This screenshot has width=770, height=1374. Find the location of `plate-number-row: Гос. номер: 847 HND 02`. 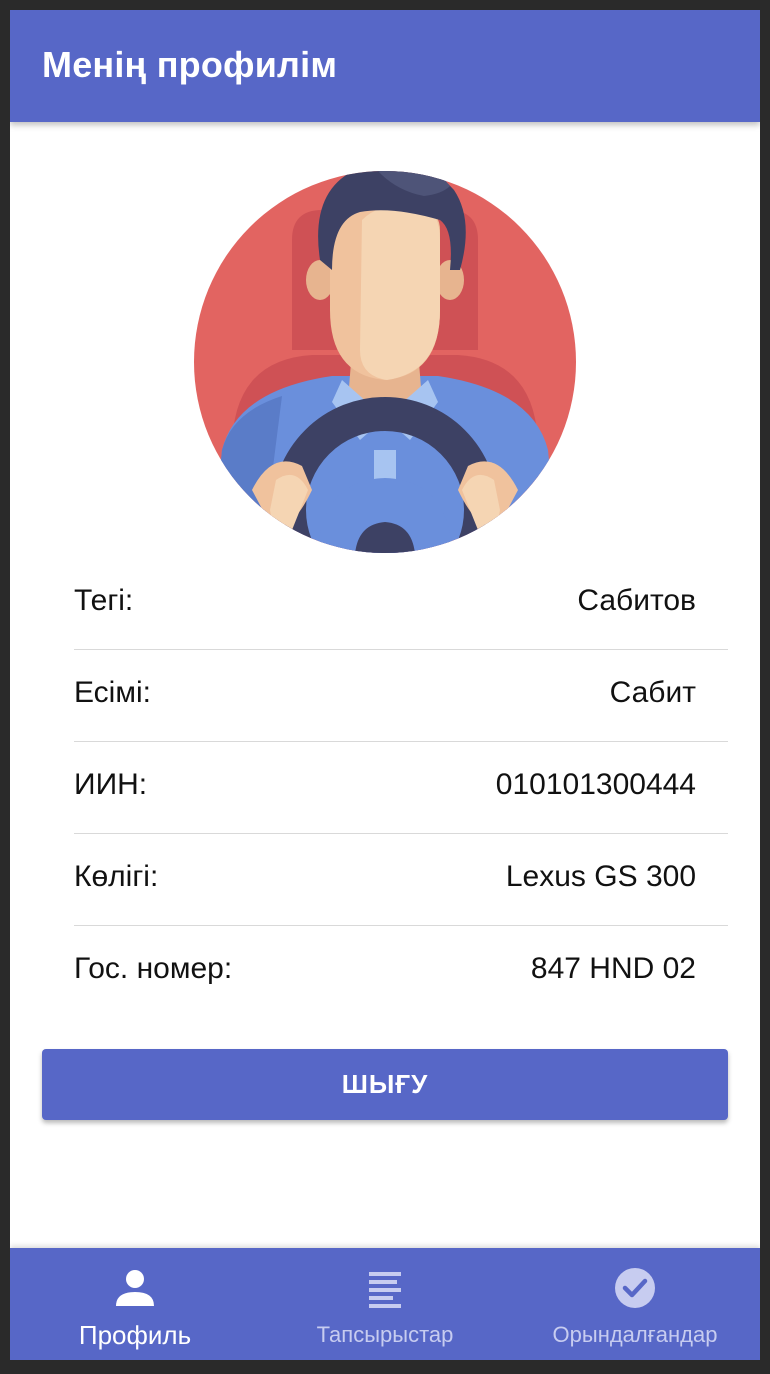

plate-number-row: Гос. номер: 847 HND 02 is located at coordinates (401, 971).